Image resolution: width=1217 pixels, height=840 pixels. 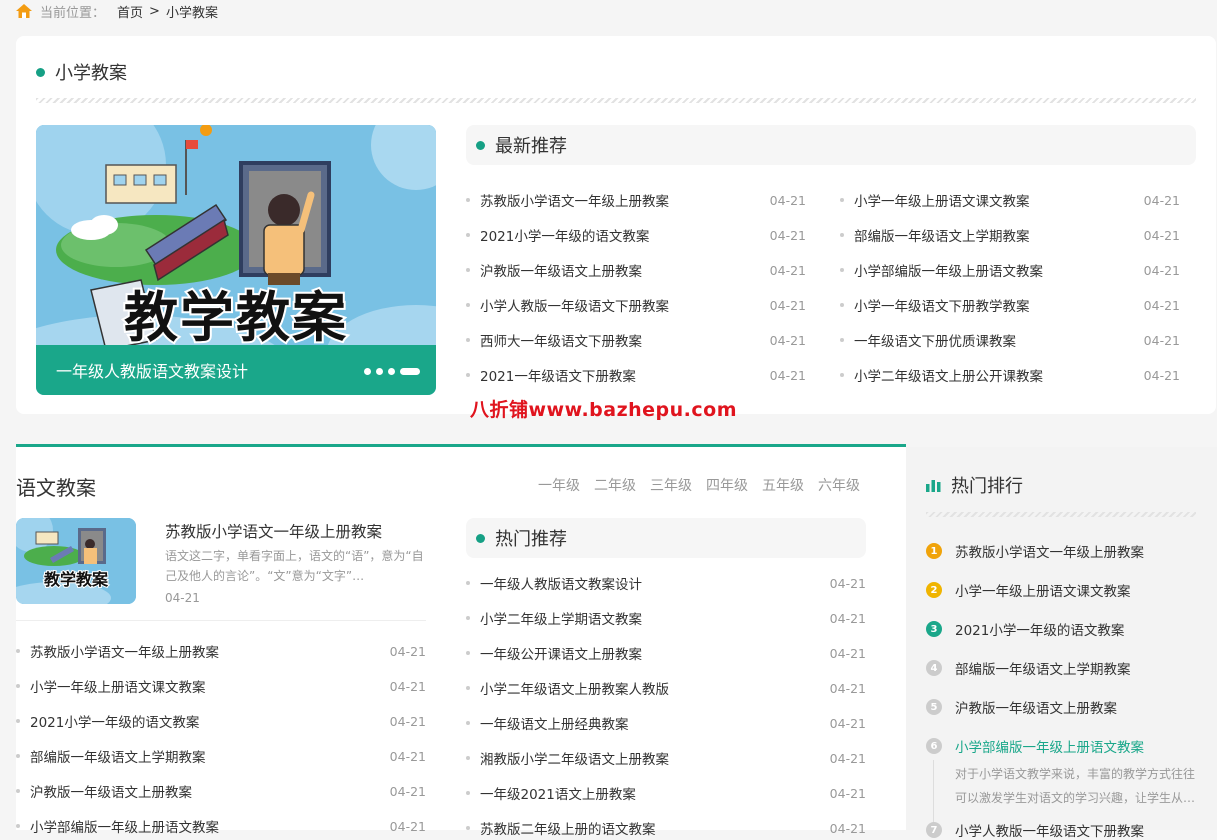 What do you see at coordinates (73, 13) in the screenshot?
I see `breadcrumb-label: 当前位置：` at bounding box center [73, 13].